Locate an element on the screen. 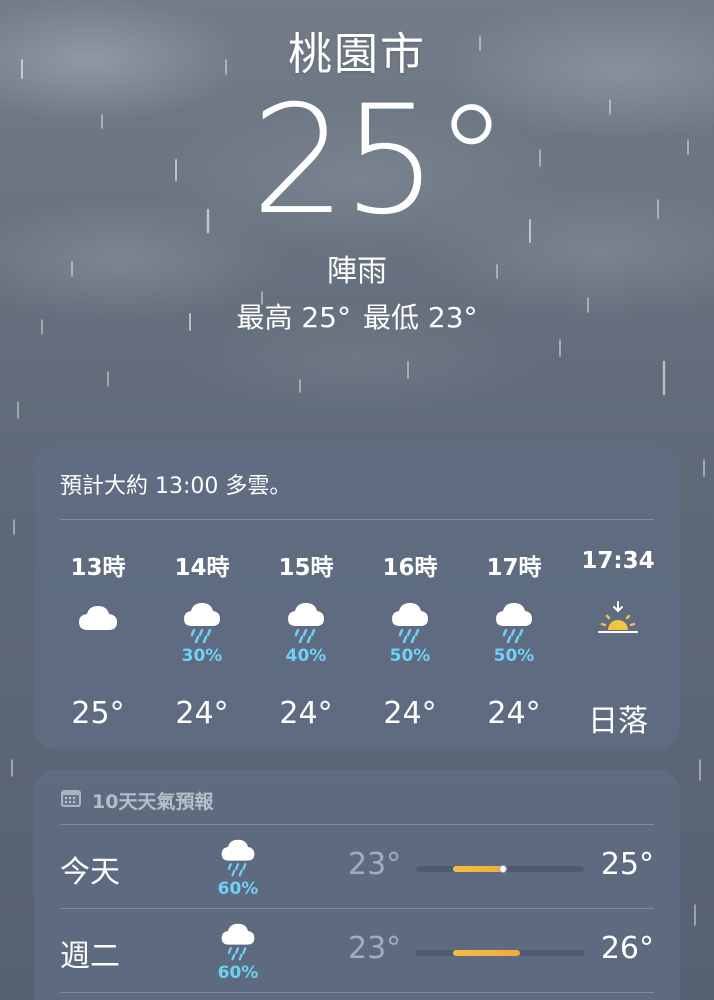 This screenshot has width=714, height=1000. hour-time: 17:34 is located at coordinates (618, 561).